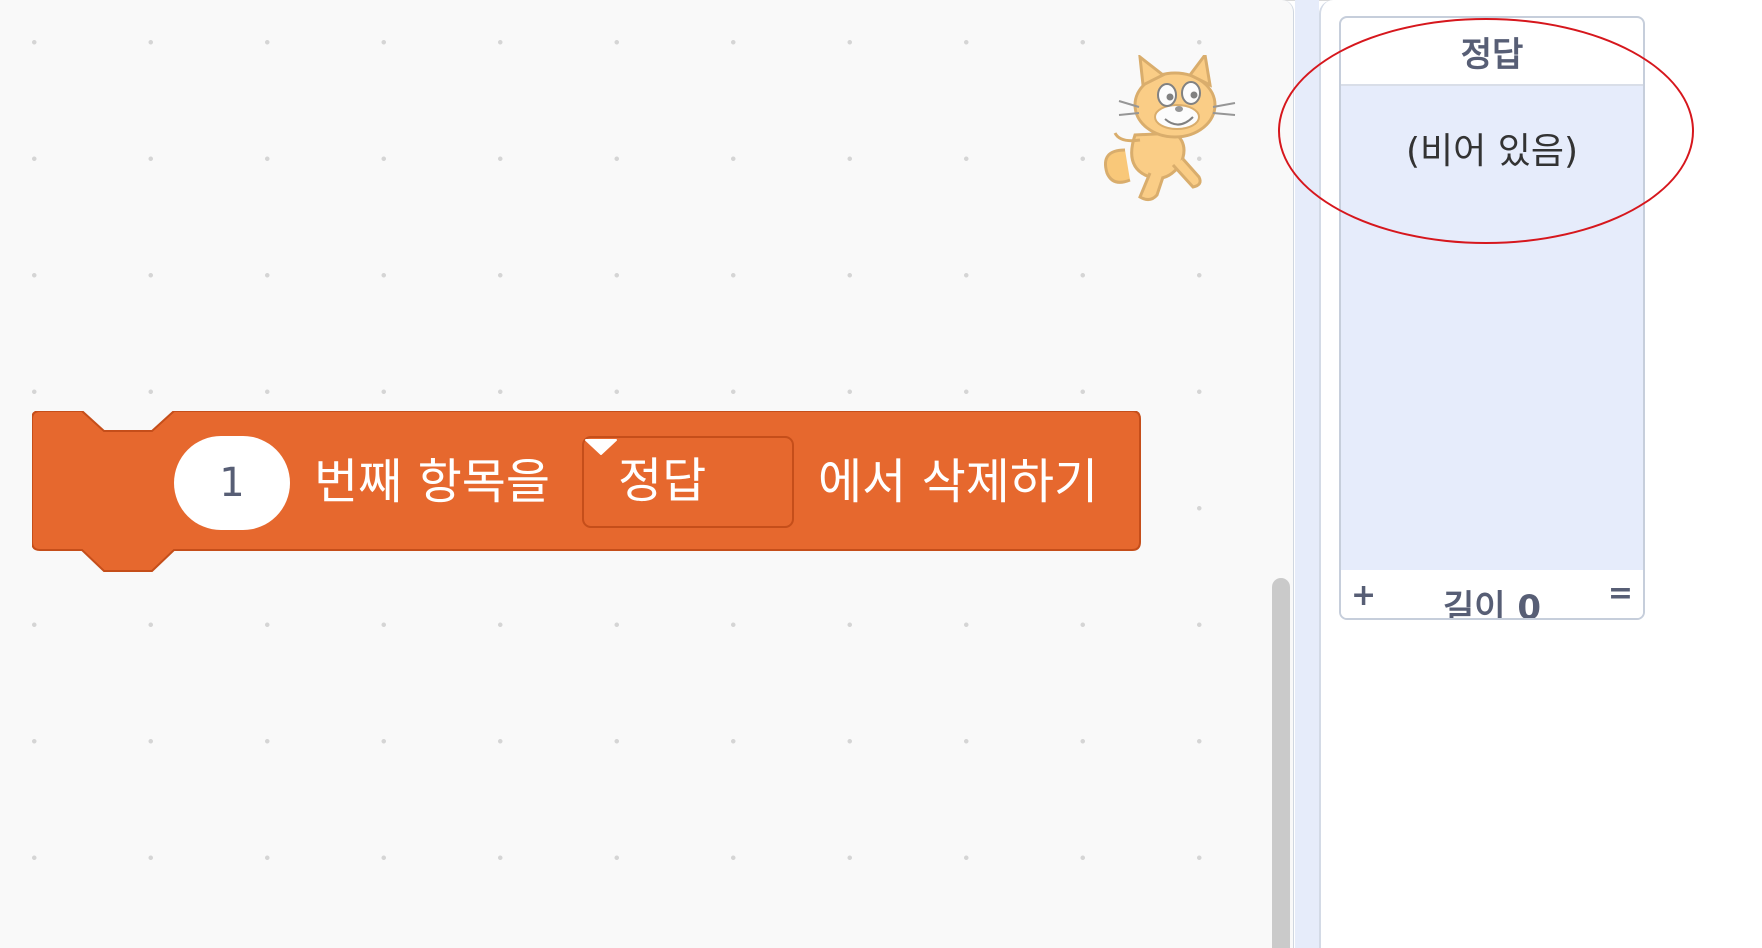 The width and height of the screenshot is (1762, 948). What do you see at coordinates (1492, 604) in the screenshot?
I see `list-length-label: 길이 0` at bounding box center [1492, 604].